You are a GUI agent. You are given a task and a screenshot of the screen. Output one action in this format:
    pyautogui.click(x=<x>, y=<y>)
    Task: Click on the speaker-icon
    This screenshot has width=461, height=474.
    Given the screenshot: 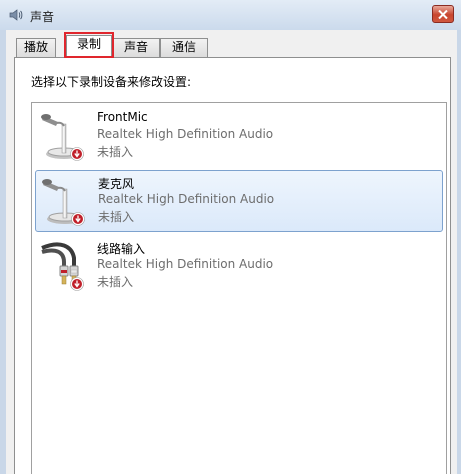 What is the action you would take?
    pyautogui.click(x=16, y=15)
    